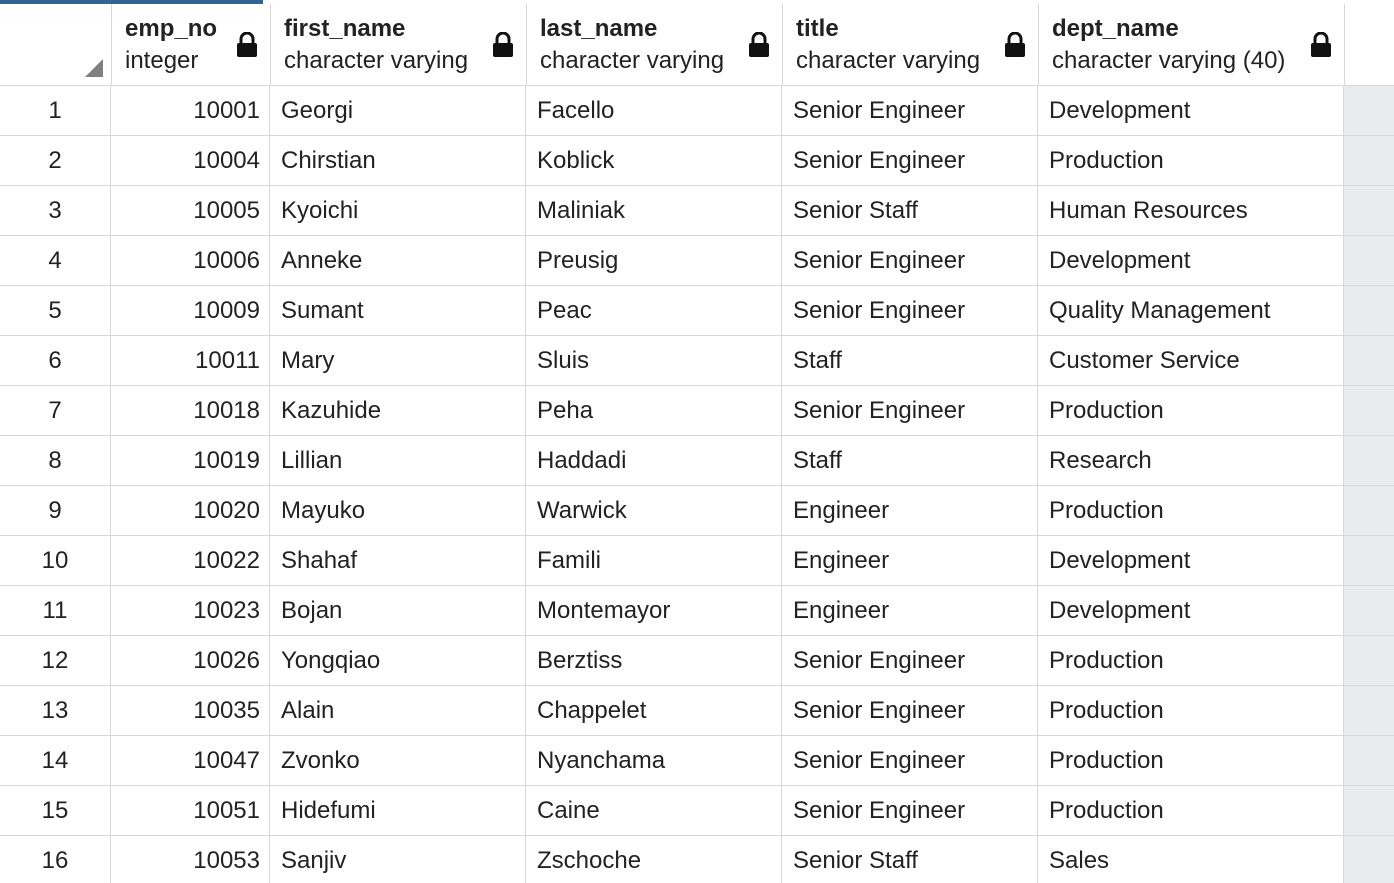  Describe the element at coordinates (654, 310) in the screenshot. I see `cell-last-name: Peac` at that location.